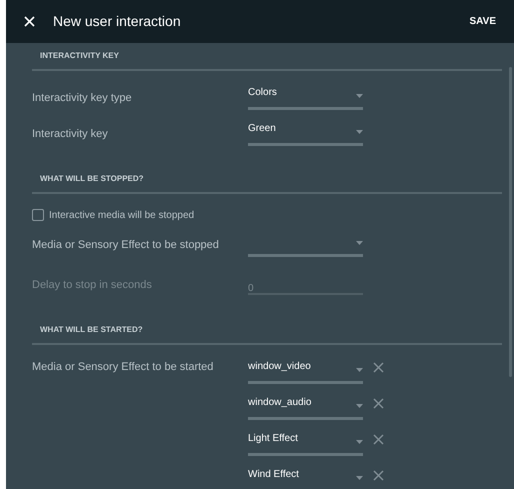 This screenshot has height=489, width=514. Describe the element at coordinates (38, 215) in the screenshot. I see `checkbox` at that location.